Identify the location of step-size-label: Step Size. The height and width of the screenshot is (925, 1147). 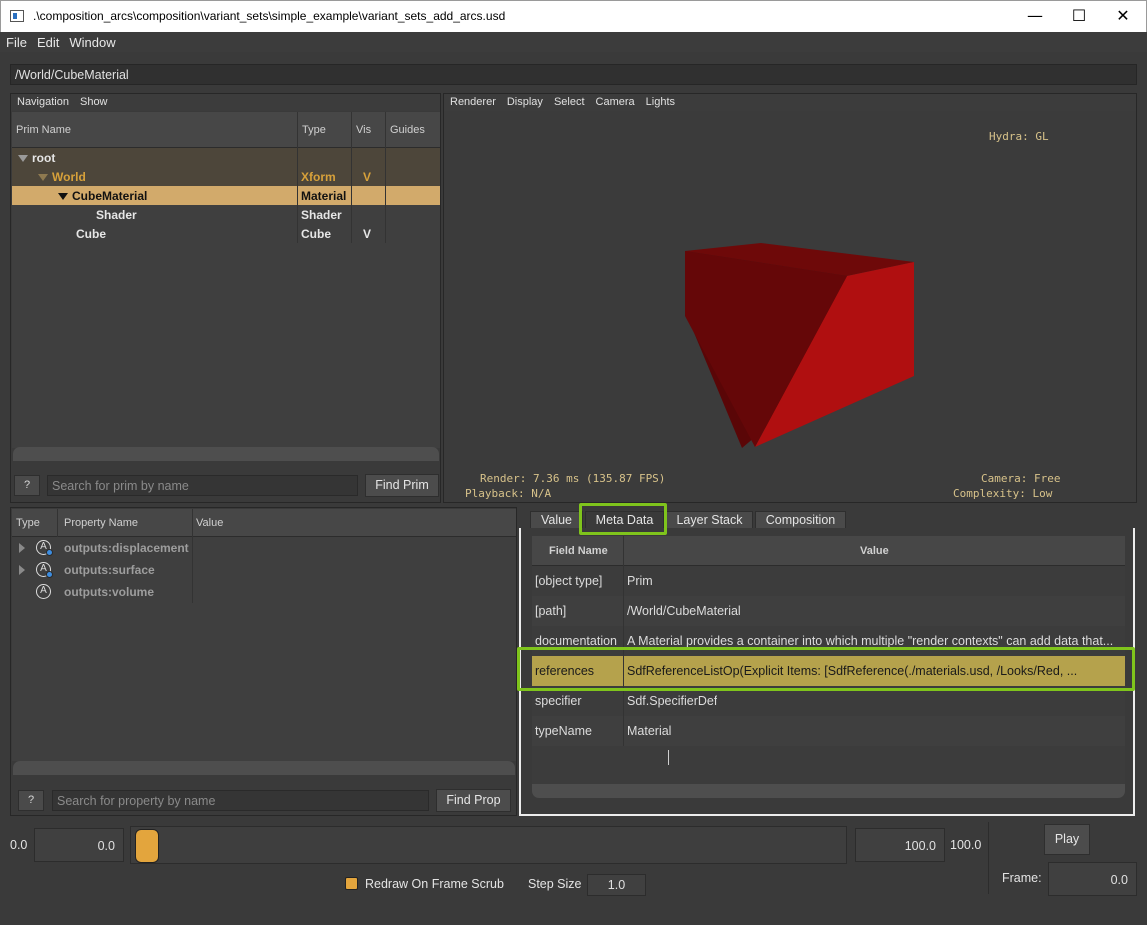
(555, 884).